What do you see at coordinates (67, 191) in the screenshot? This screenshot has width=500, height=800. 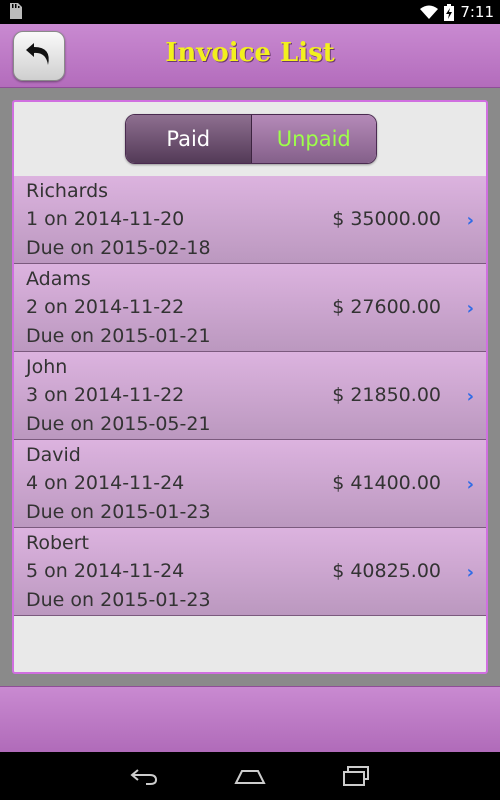 I see `customer-name: Richards` at bounding box center [67, 191].